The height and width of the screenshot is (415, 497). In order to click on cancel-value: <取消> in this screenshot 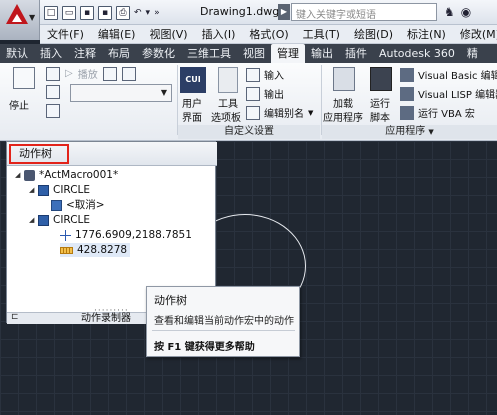, I will do `click(85, 205)`.